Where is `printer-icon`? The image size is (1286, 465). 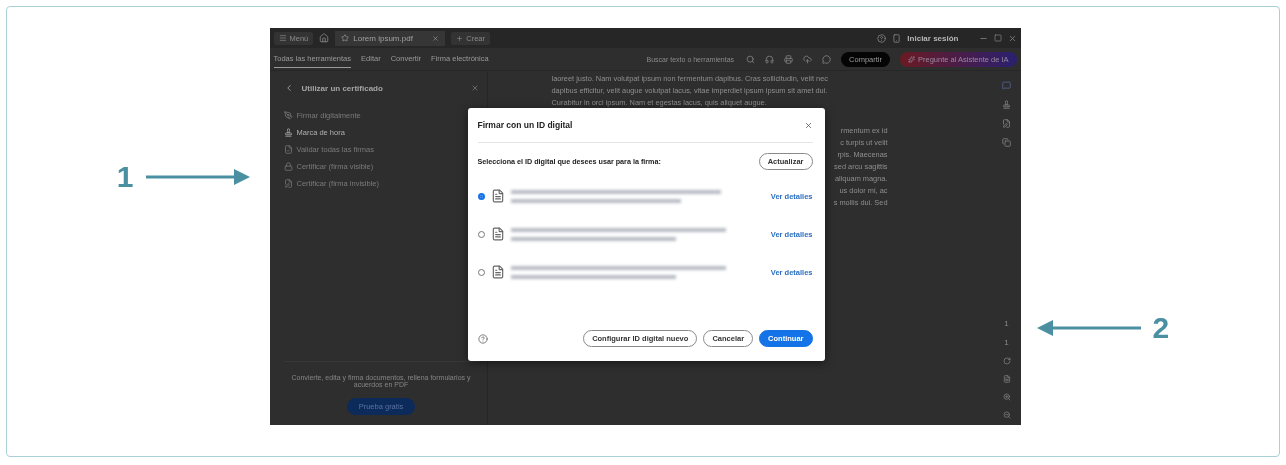 printer-icon is located at coordinates (789, 59).